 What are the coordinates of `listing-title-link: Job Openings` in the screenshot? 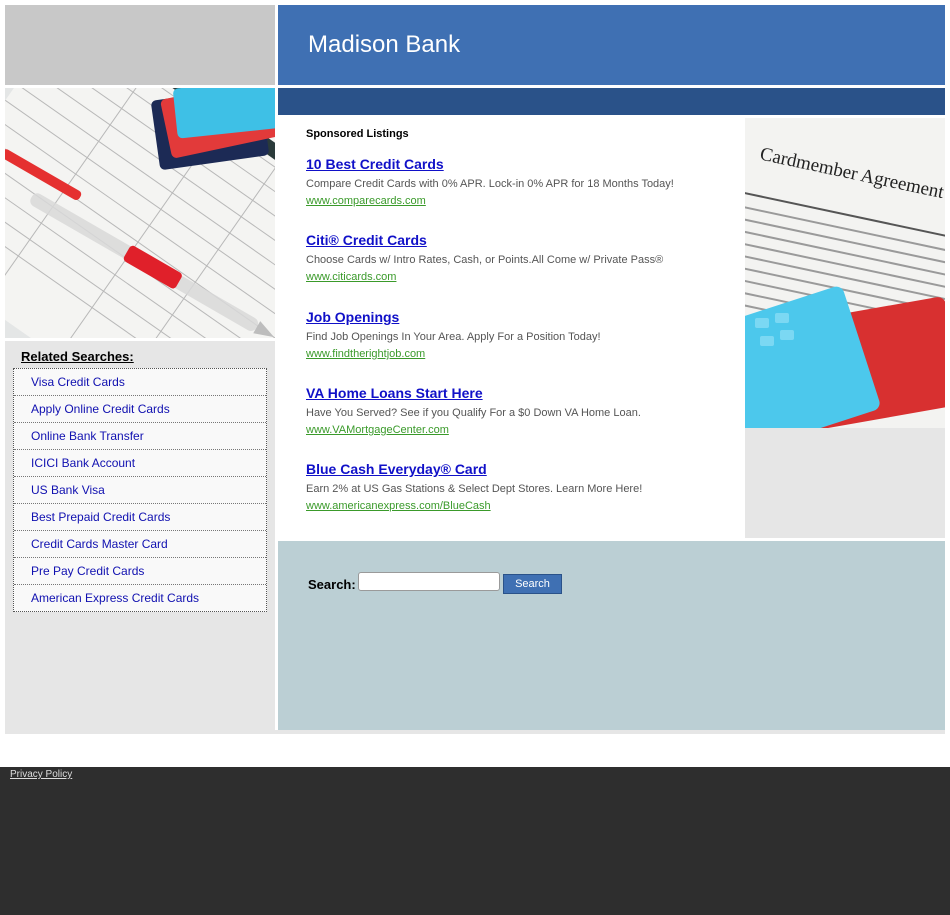 It's located at (521, 317).